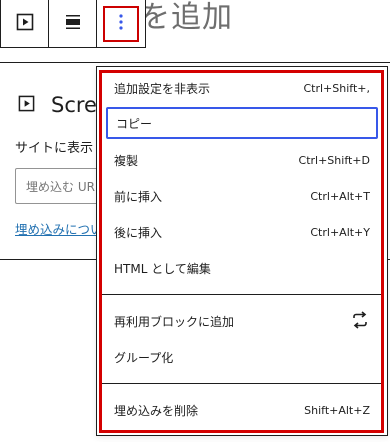 The height and width of the screenshot is (442, 390). I want to click on menu-item-shortcut: Ctrl+Shift+,, so click(336, 88).